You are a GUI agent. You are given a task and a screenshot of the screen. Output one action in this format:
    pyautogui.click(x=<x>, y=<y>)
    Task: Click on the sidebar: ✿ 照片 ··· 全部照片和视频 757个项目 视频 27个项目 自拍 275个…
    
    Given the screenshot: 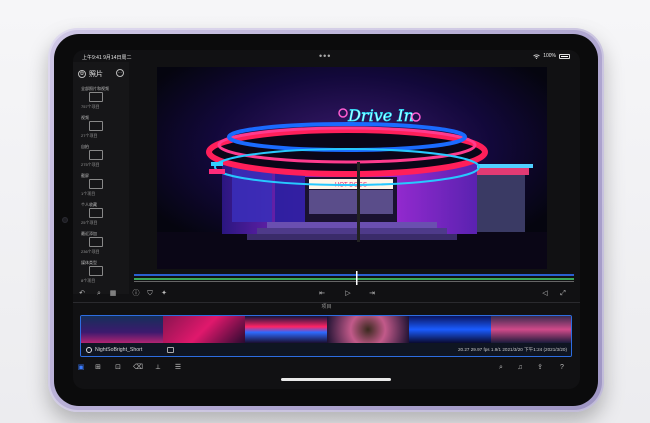 What is the action you would take?
    pyautogui.click(x=101, y=178)
    